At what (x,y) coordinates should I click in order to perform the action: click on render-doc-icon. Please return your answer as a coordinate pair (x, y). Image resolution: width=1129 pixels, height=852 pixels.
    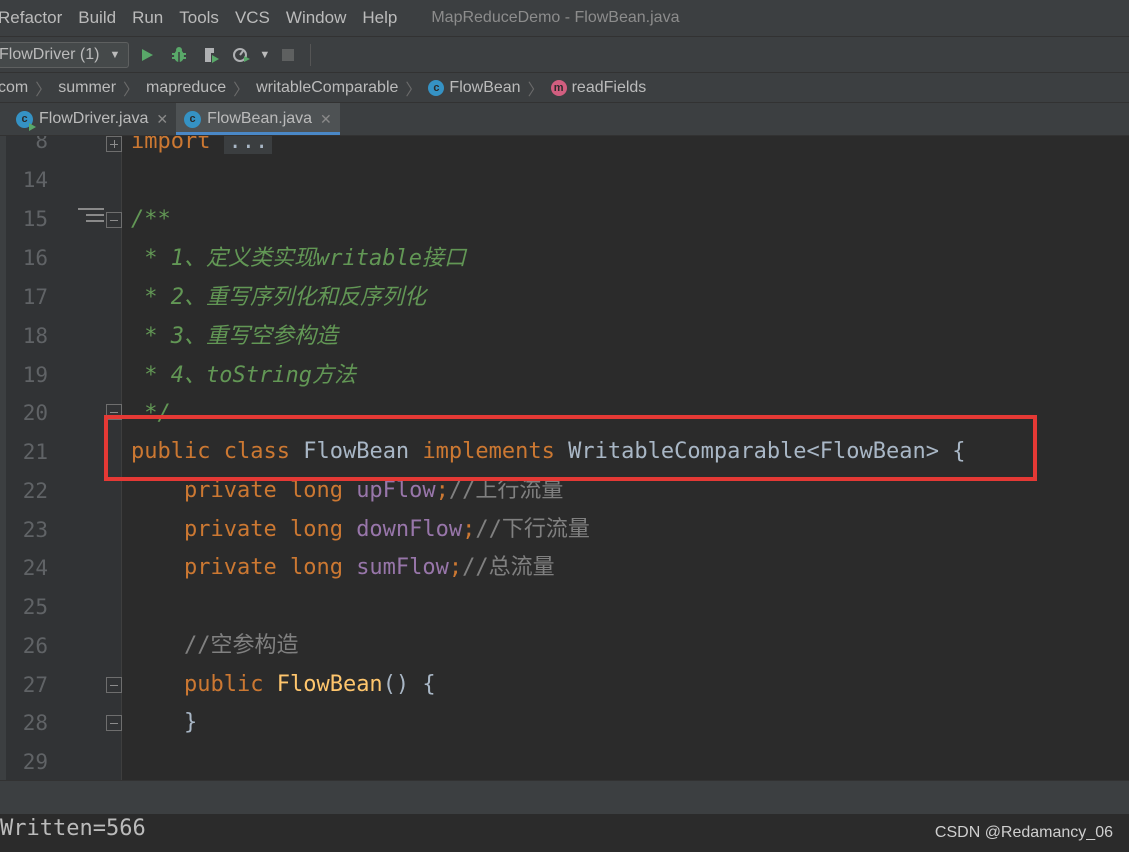
    Looking at the image, I should click on (91, 218).